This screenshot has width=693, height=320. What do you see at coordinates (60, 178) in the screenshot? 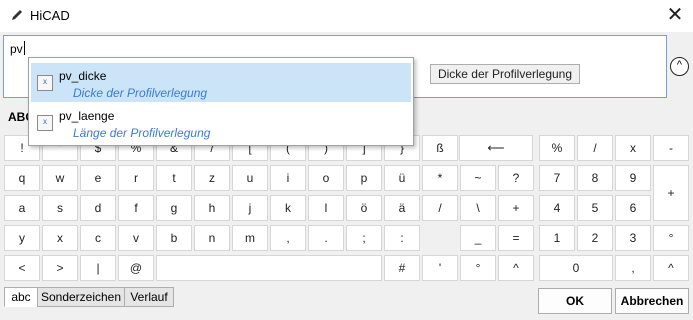
I see `key: w` at bounding box center [60, 178].